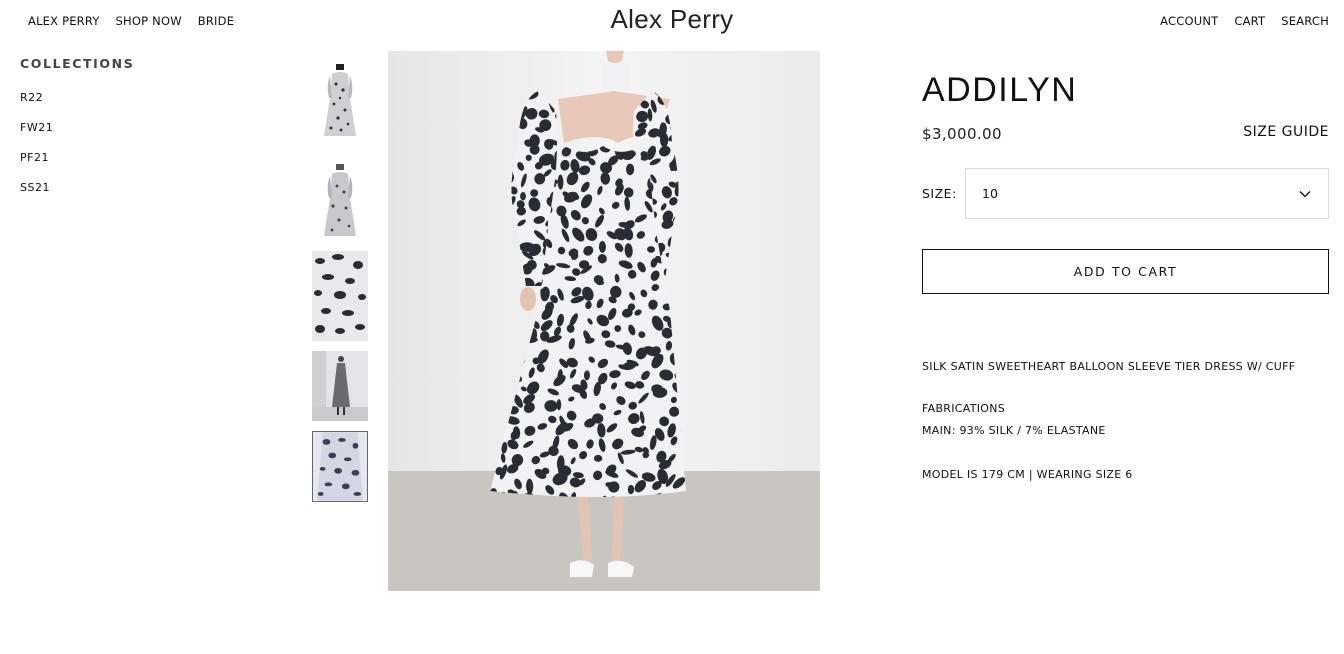 This screenshot has height=654, width=1344. What do you see at coordinates (1125, 271) in the screenshot?
I see `add-to-cart-button: ADD TO CART` at bounding box center [1125, 271].